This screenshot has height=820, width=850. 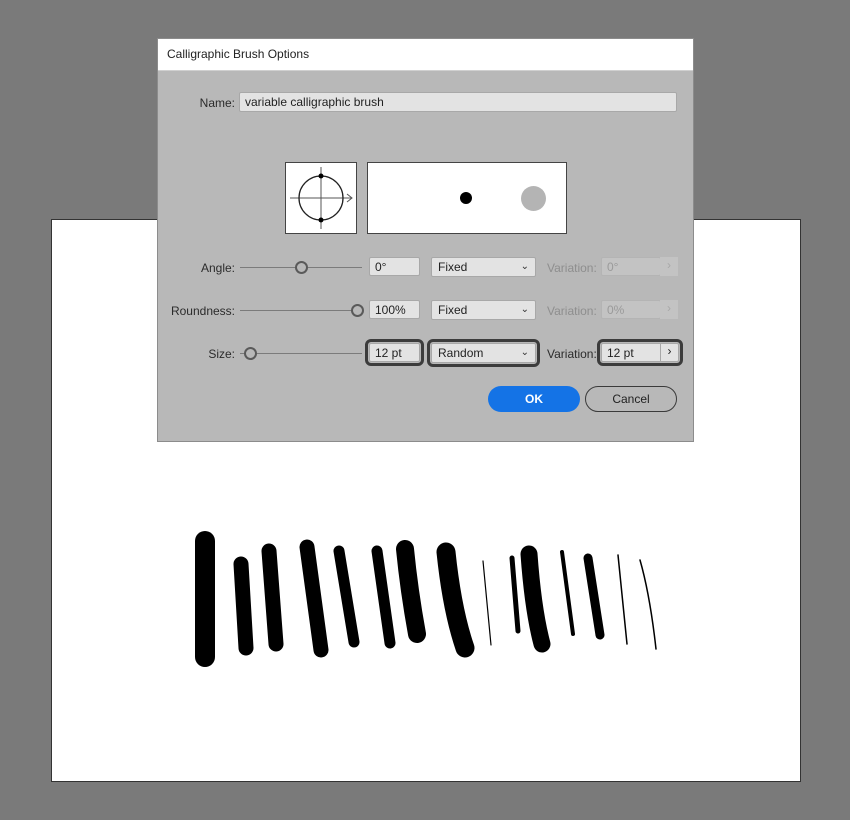 I want to click on size-slider-knob, so click(x=250, y=353).